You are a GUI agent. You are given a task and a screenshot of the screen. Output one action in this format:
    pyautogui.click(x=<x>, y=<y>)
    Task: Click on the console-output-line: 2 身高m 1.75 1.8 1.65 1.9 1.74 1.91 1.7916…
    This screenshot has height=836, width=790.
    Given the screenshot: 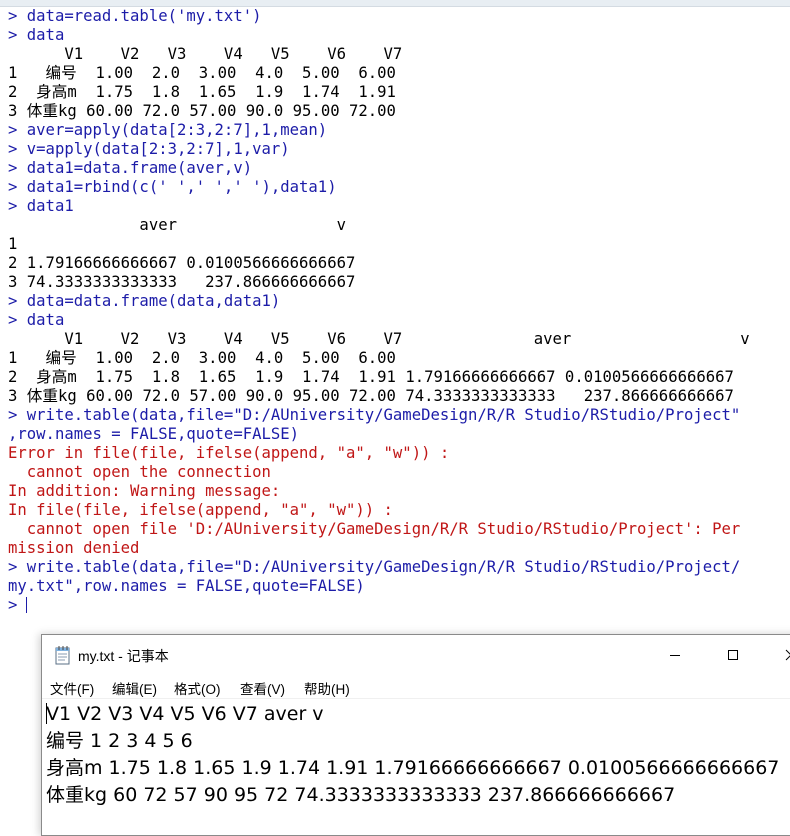 What is the action you would take?
    pyautogui.click(x=371, y=377)
    